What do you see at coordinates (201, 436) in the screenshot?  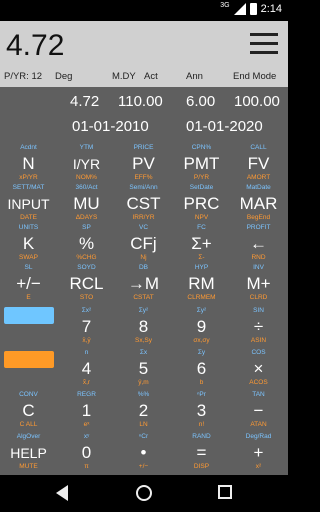 I see `key-eq-top-label: RAND` at bounding box center [201, 436].